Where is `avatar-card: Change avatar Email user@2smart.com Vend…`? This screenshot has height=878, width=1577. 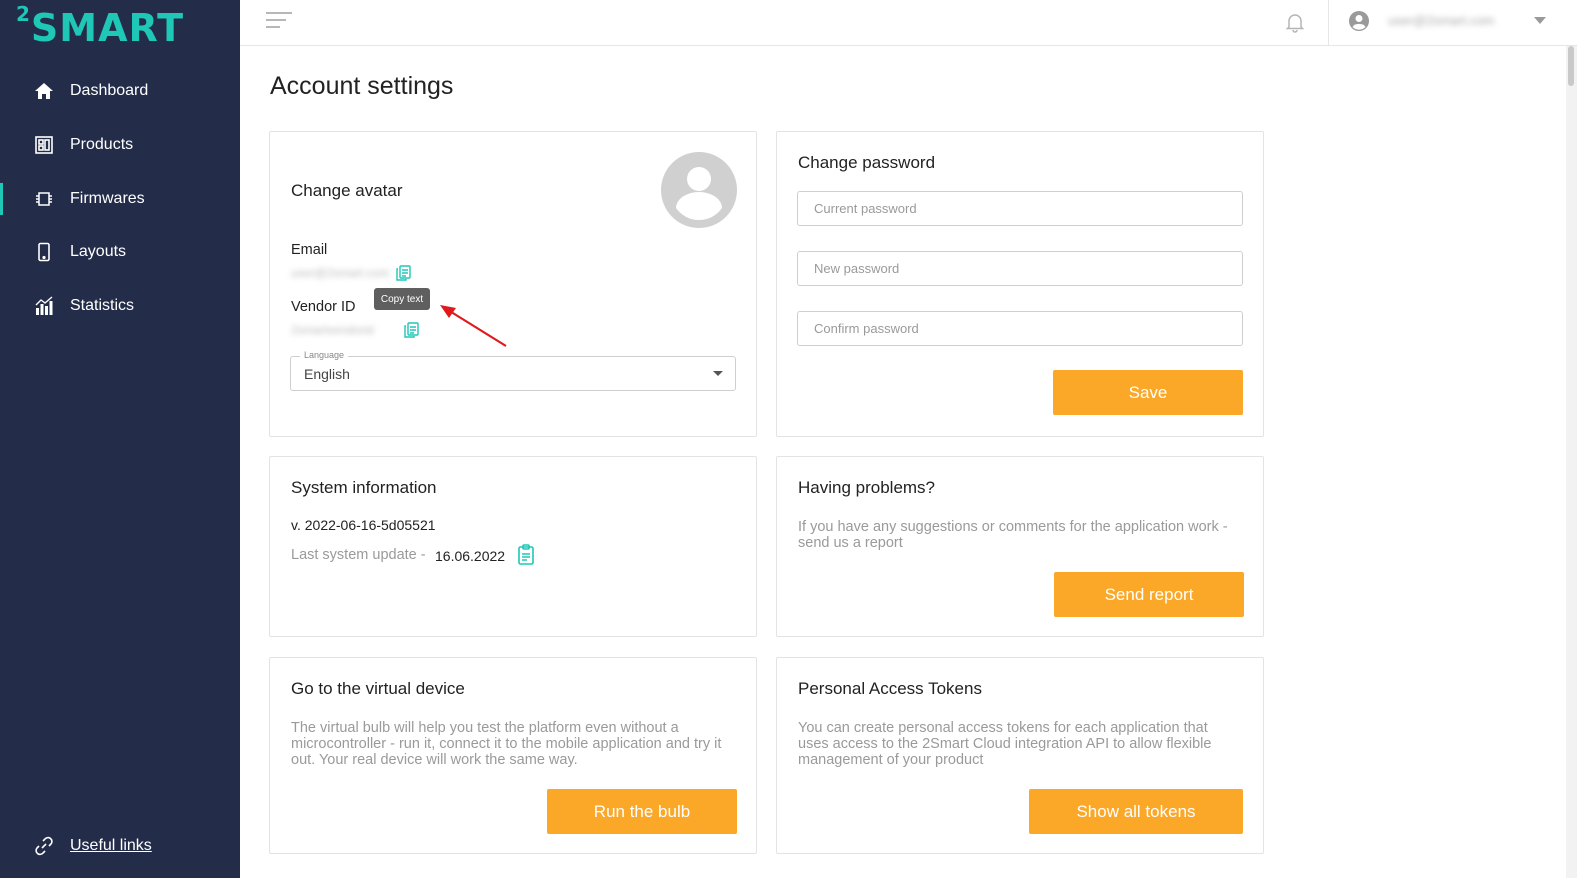 avatar-card: Change avatar Email user@2smart.com Vend… is located at coordinates (513, 284).